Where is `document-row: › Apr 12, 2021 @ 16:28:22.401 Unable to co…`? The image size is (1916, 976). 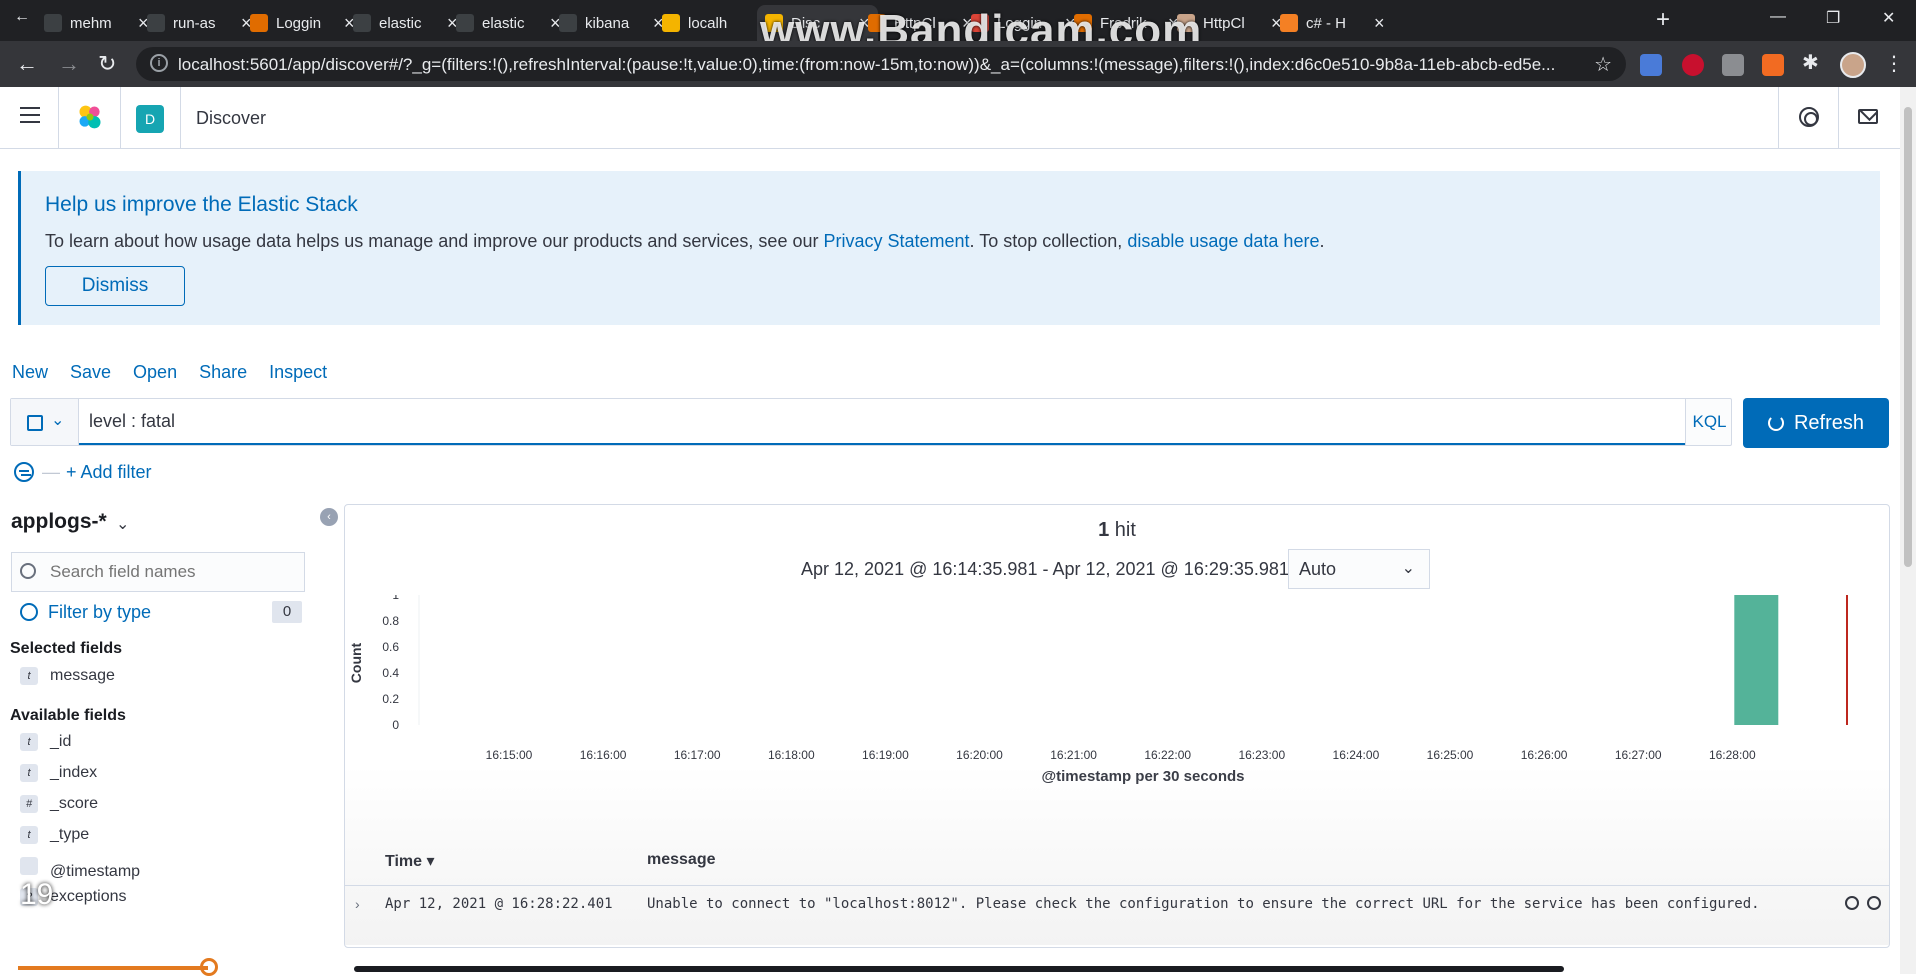
document-row: › Apr 12, 2021 @ 16:28:22.401 Unable to co… is located at coordinates (1117, 903).